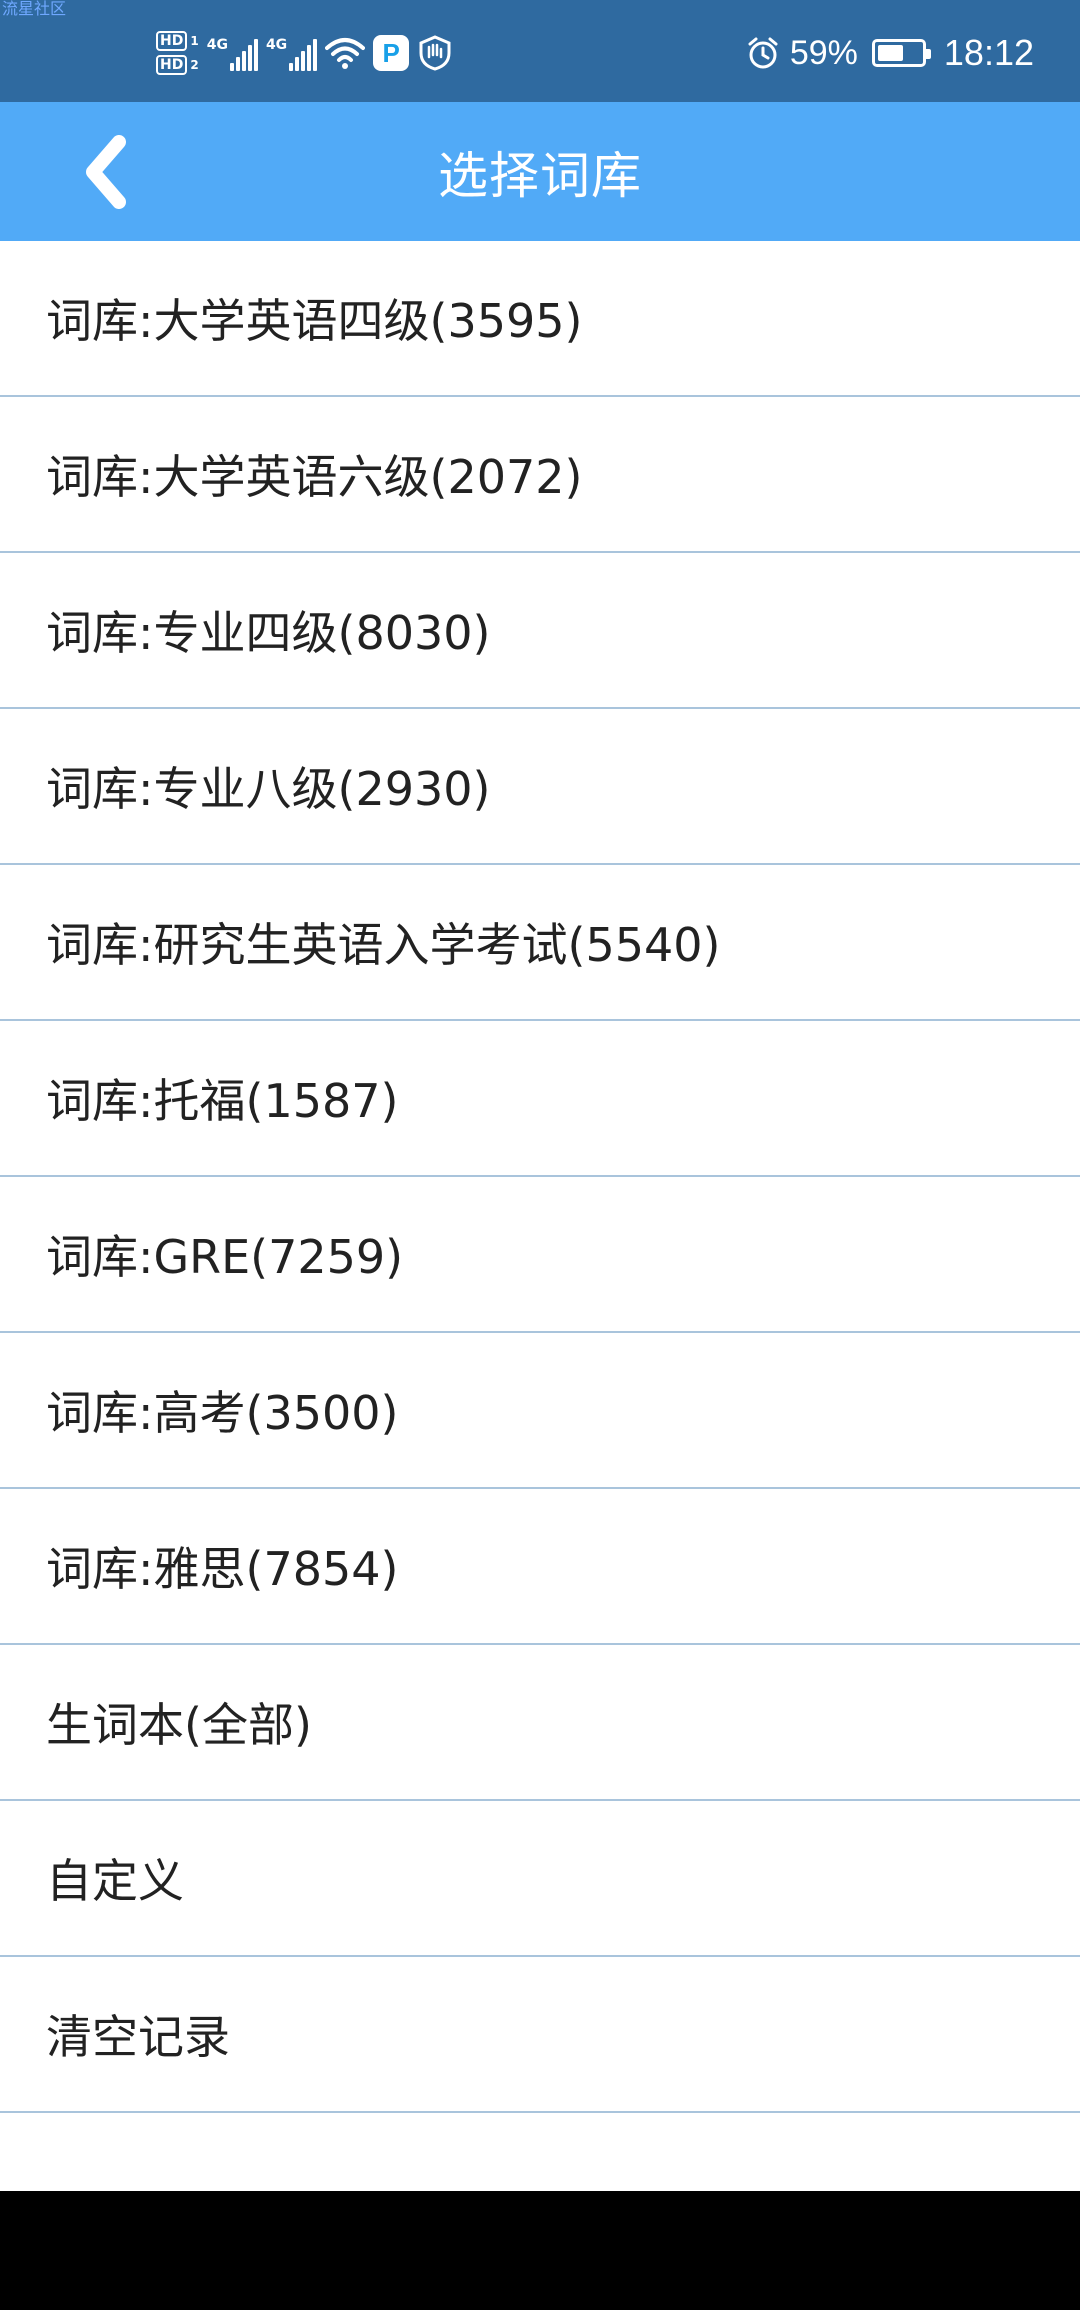 The width and height of the screenshot is (1080, 2310). What do you see at coordinates (540, 319) in the screenshot?
I see `list-item-cet4: 词库:大学英语四级(3595)` at bounding box center [540, 319].